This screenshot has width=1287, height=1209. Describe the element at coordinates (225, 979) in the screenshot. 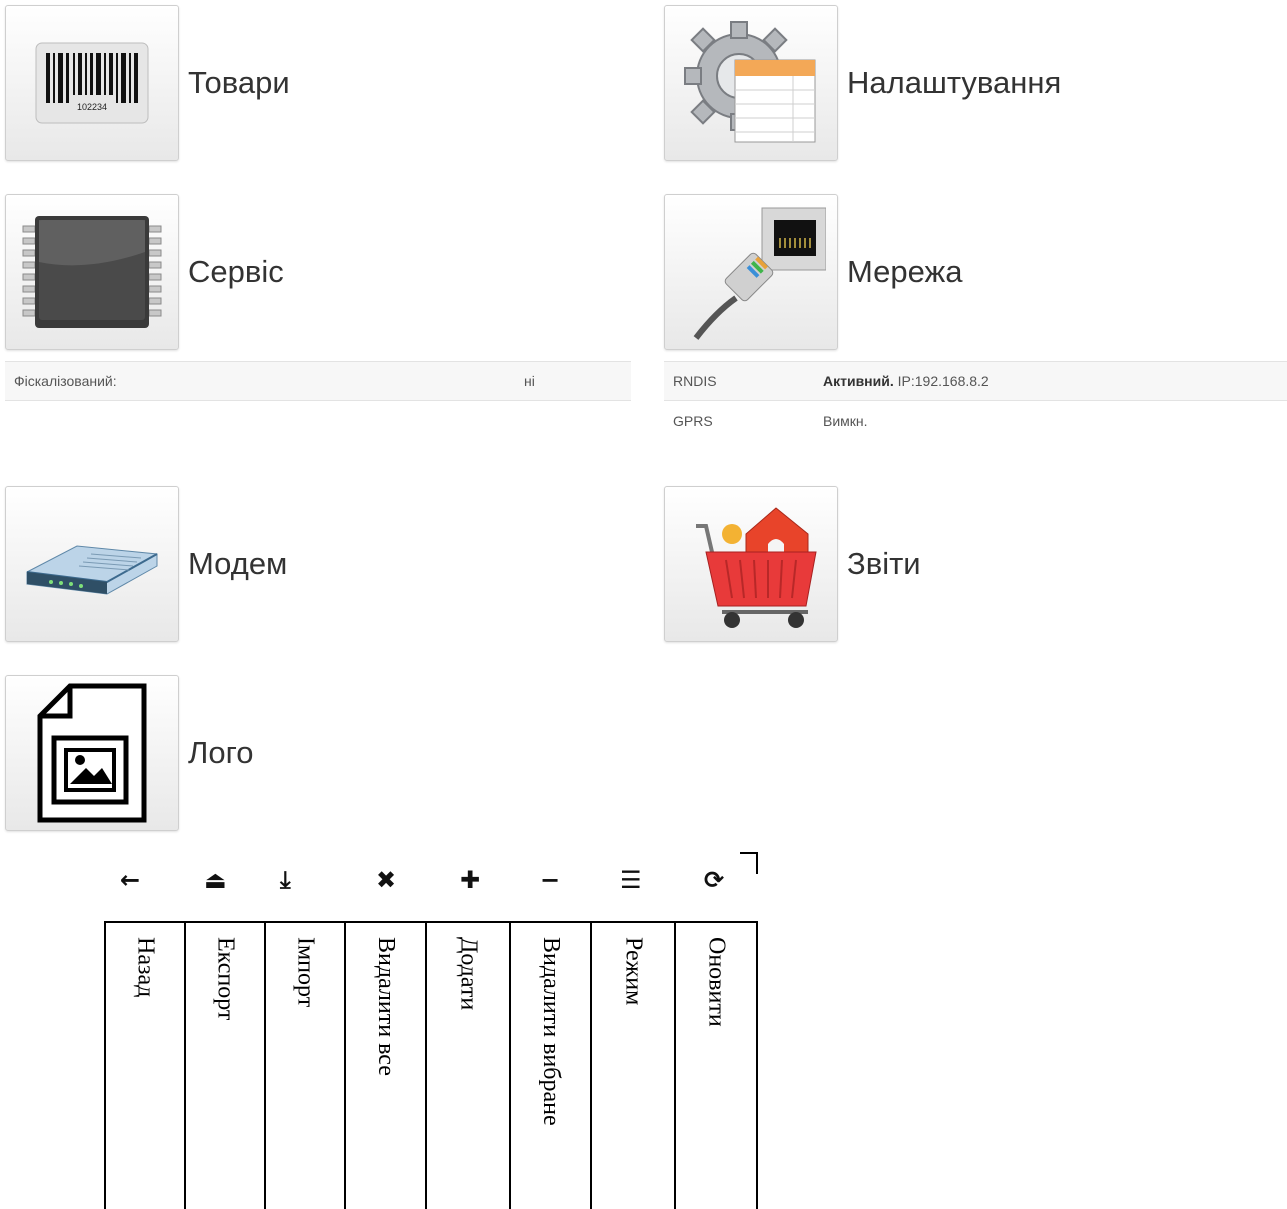

I see `export-label: Експорт` at that location.